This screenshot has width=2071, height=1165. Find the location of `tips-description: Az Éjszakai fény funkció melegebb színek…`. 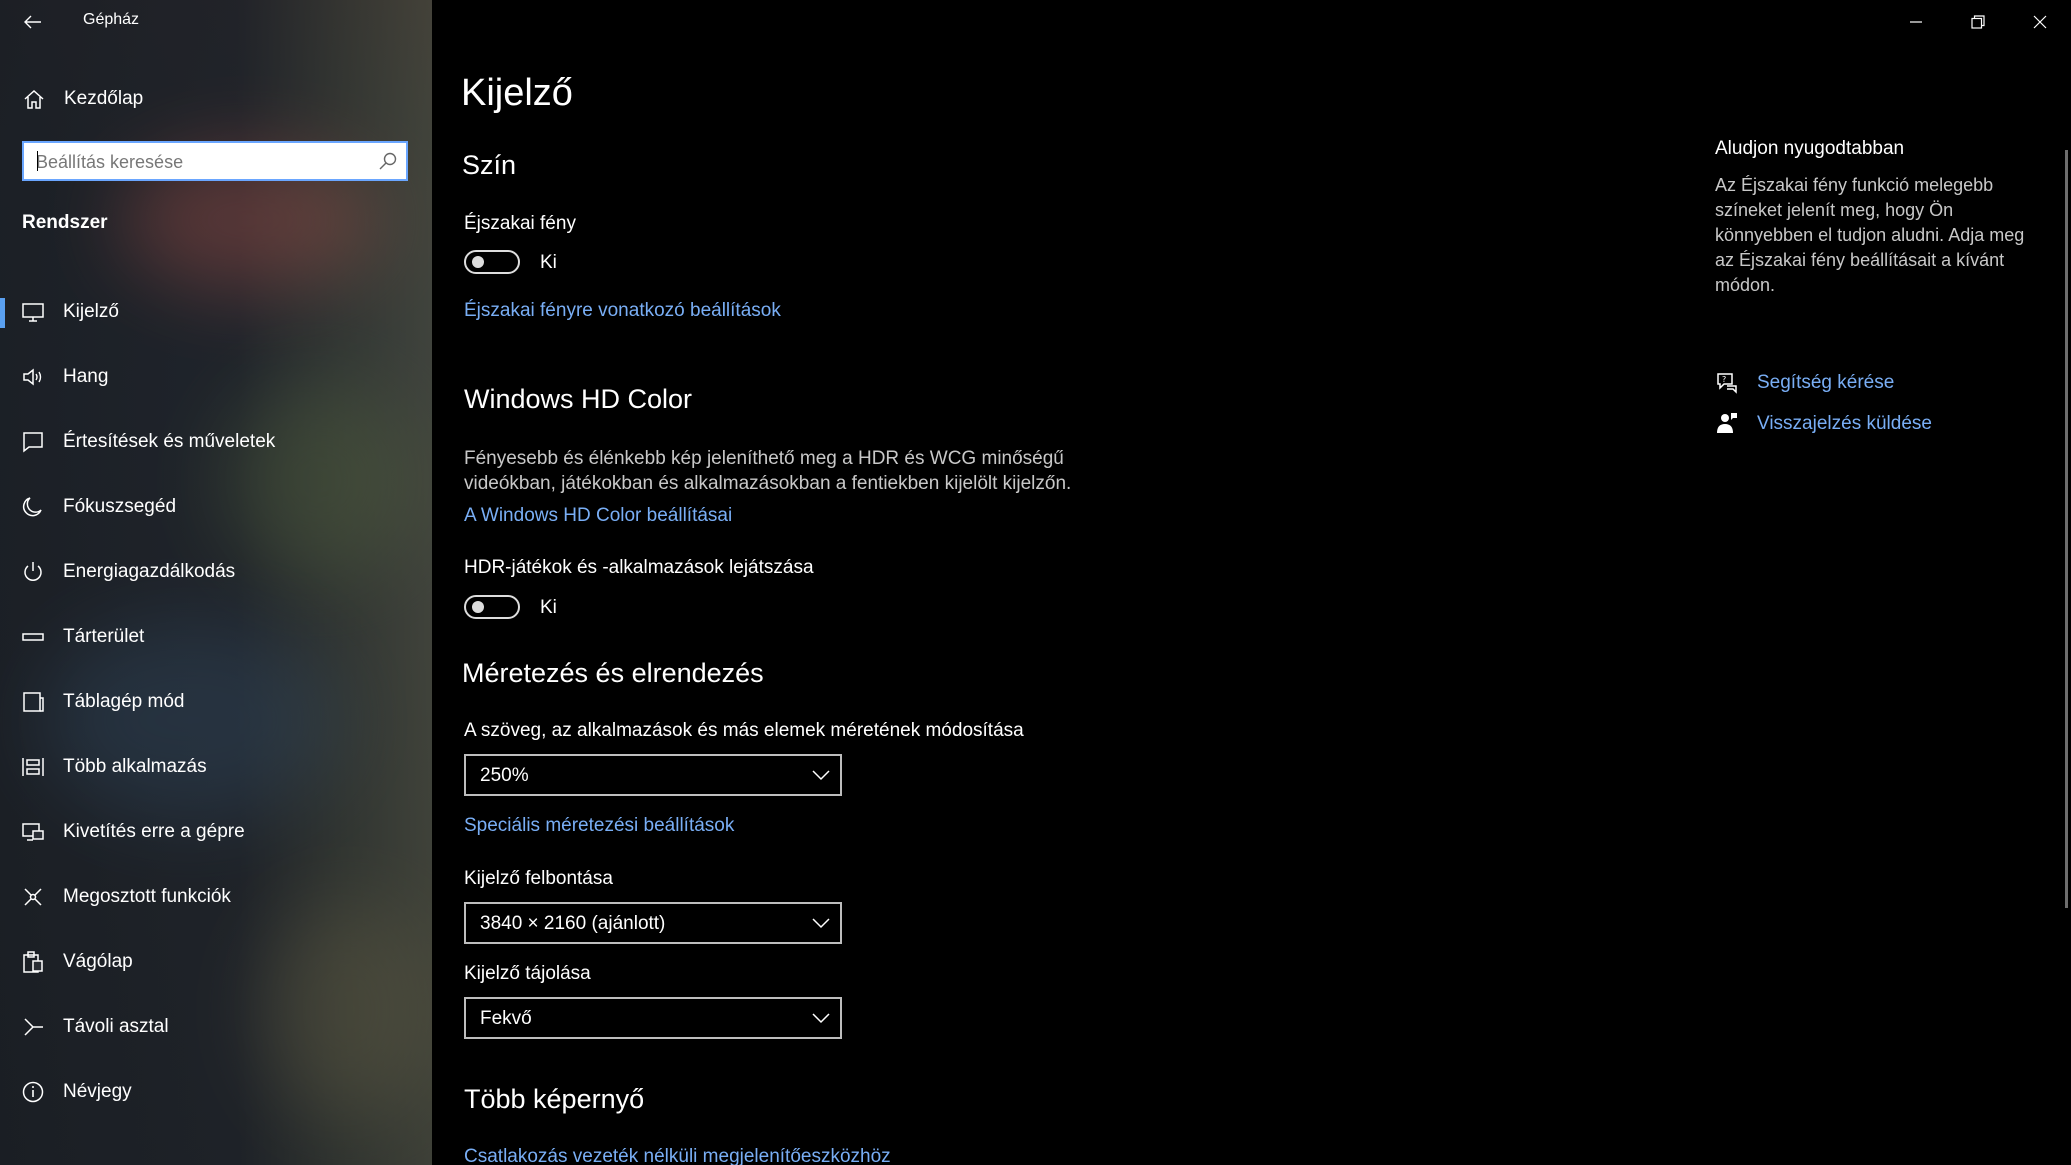

tips-description: Az Éjszakai fény funkció melegebb színek… is located at coordinates (1870, 235).